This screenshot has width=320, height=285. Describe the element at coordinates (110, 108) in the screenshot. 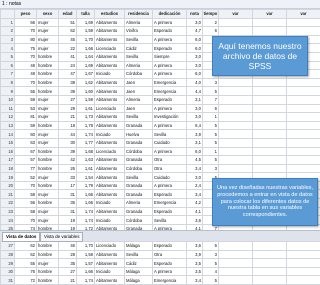

I see `data-cell: Licenciado` at that location.